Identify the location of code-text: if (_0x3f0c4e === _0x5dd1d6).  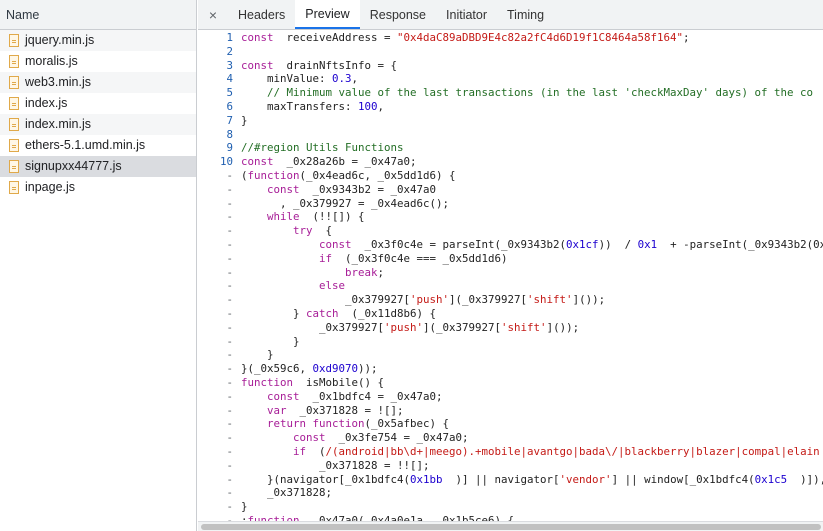
(373, 259).